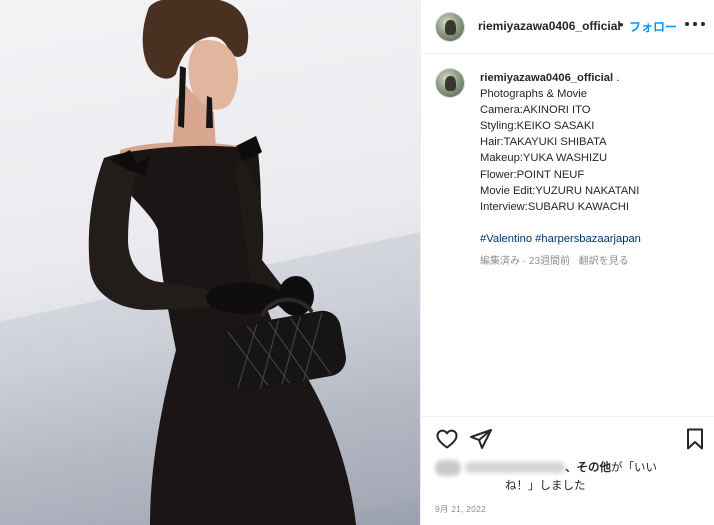 The height and width of the screenshot is (525, 714). I want to click on profile-avatar, so click(450, 27).